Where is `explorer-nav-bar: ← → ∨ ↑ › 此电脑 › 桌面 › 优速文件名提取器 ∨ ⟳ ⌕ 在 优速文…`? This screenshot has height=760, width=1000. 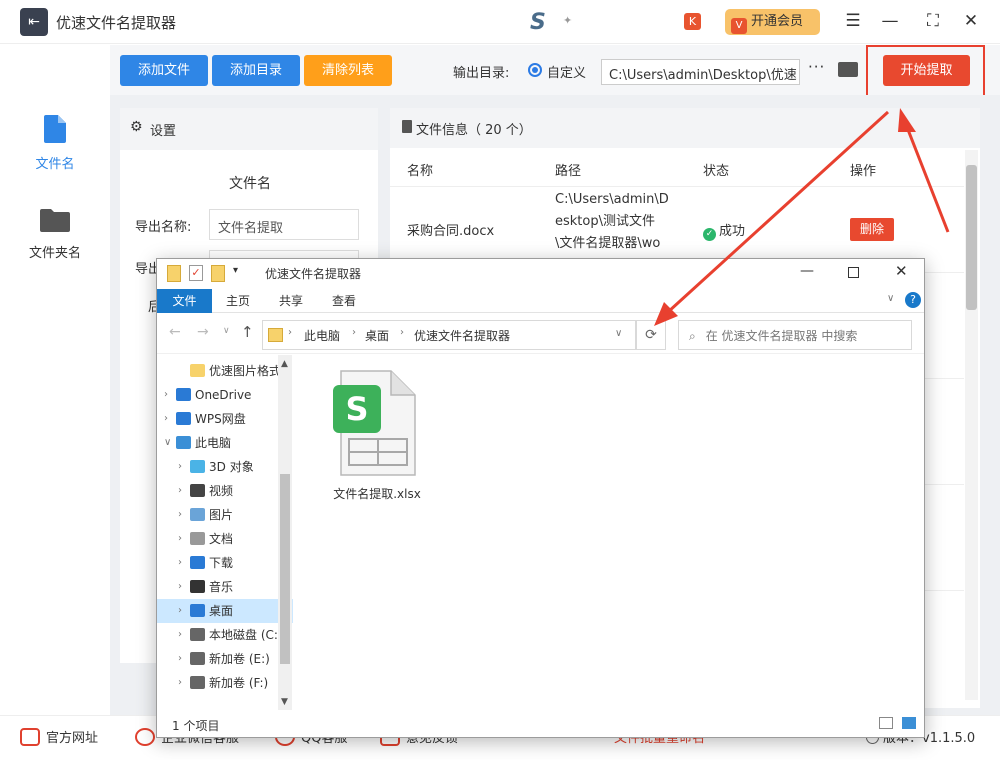 explorer-nav-bar: ← → ∨ ↑ › 此电脑 › 桌面 › 优速文件名提取器 ∨ ⟳ ⌕ 在 优速文… is located at coordinates (540, 334).